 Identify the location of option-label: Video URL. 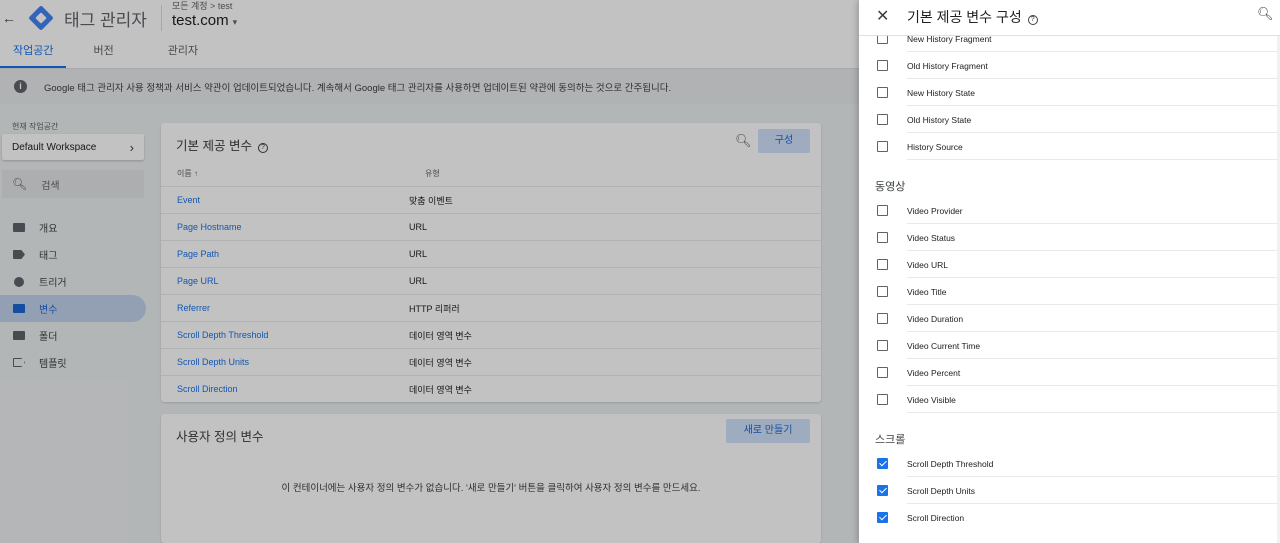
(927, 264).